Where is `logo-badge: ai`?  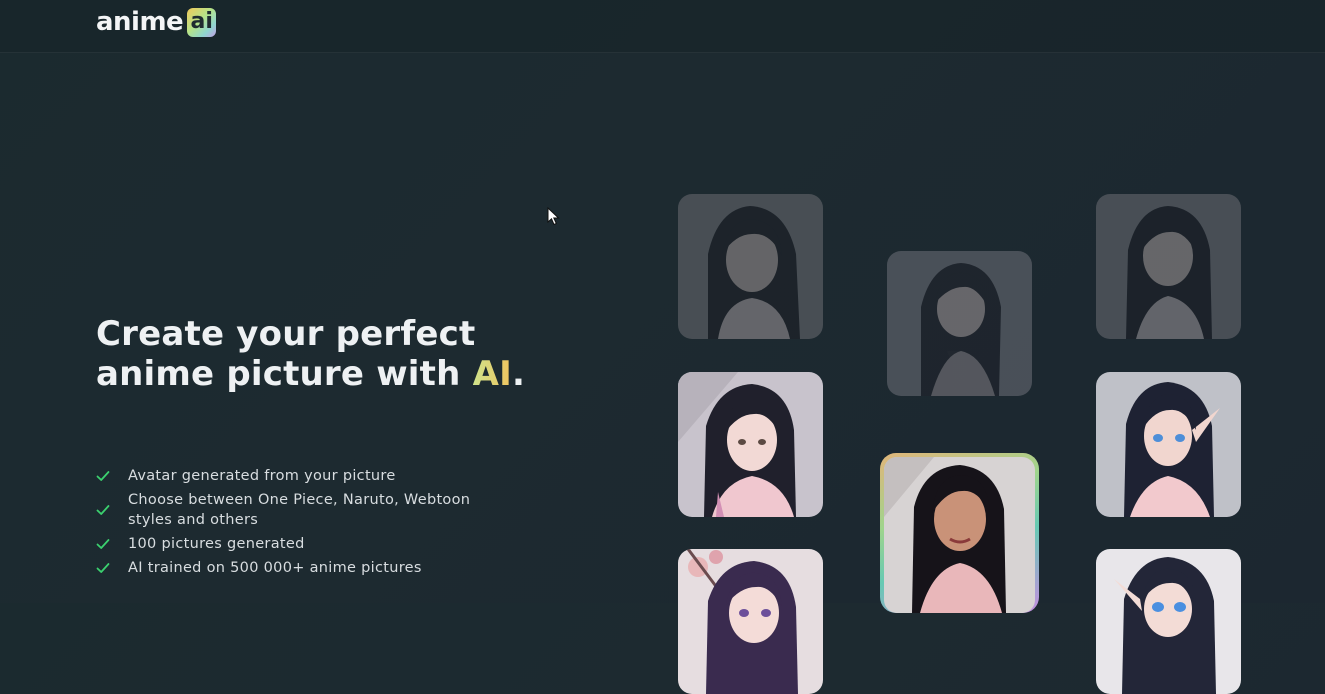 logo-badge: ai is located at coordinates (202, 22).